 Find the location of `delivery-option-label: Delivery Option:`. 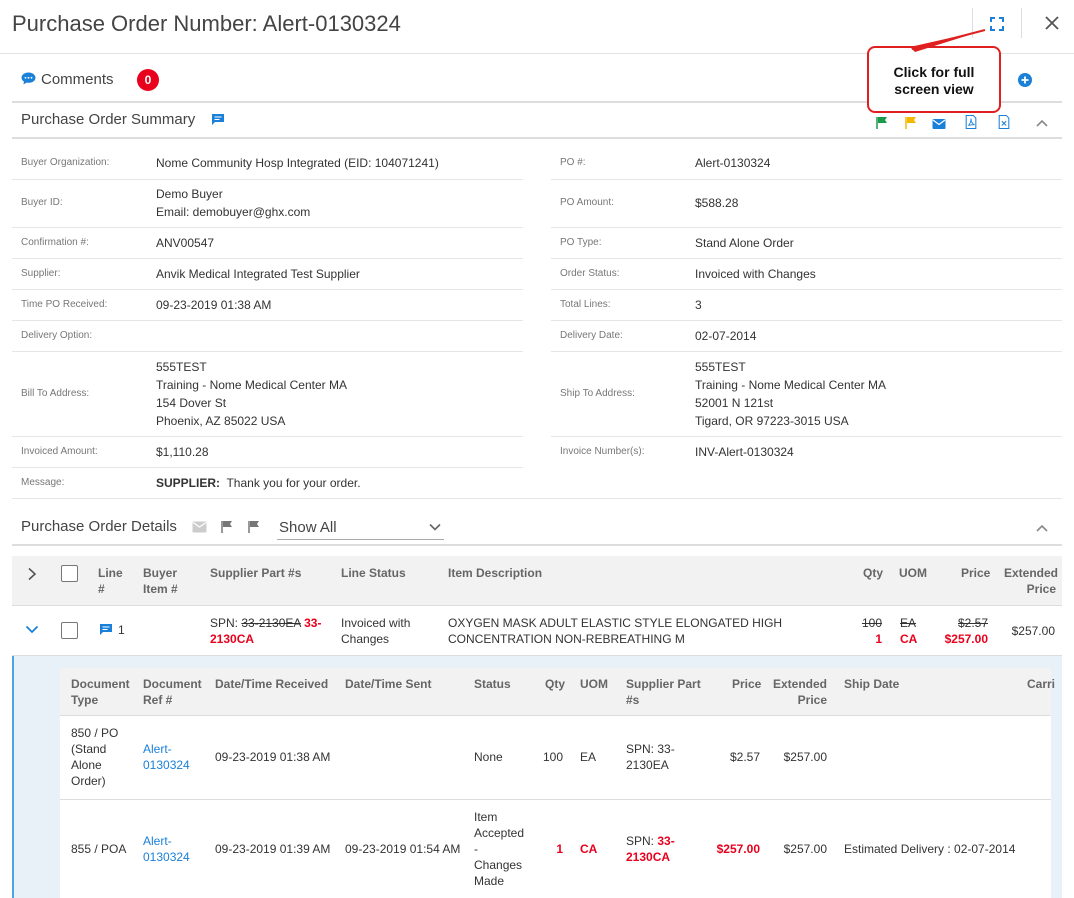

delivery-option-label: Delivery Option: is located at coordinates (57, 335).